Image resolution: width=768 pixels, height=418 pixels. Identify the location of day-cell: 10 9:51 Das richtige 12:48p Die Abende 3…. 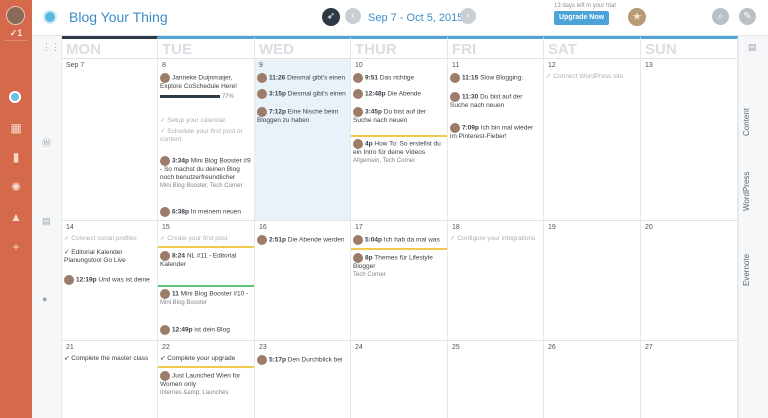
(399, 139).